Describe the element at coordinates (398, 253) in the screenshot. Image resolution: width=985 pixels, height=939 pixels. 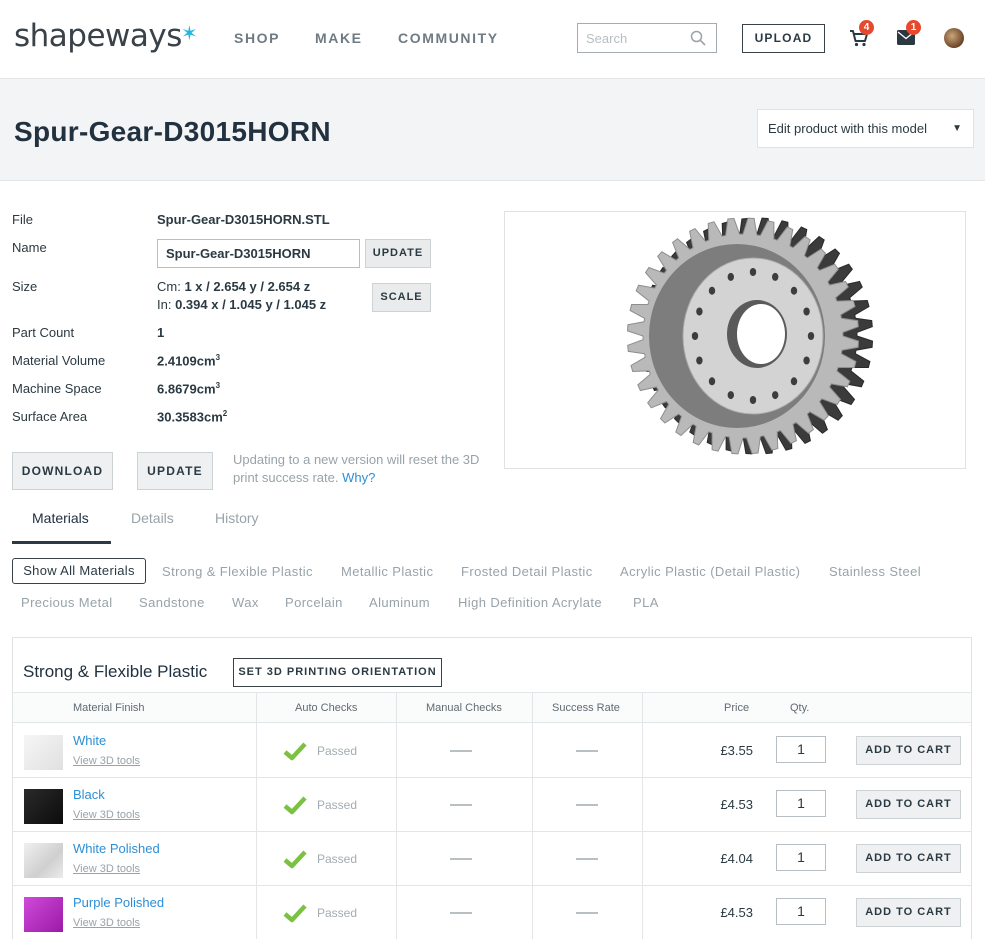
I see `update-name-button: UPDATE` at that location.